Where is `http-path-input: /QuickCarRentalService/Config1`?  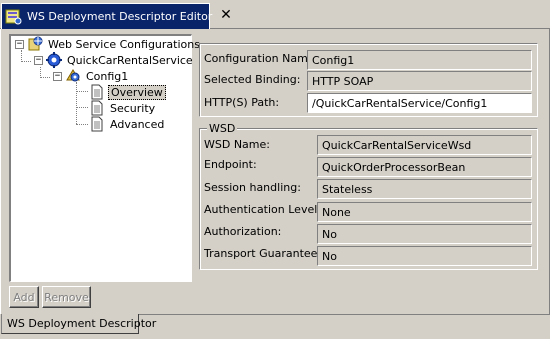
http-path-input: /QuickCarRentalService/Config1 is located at coordinates (419, 103).